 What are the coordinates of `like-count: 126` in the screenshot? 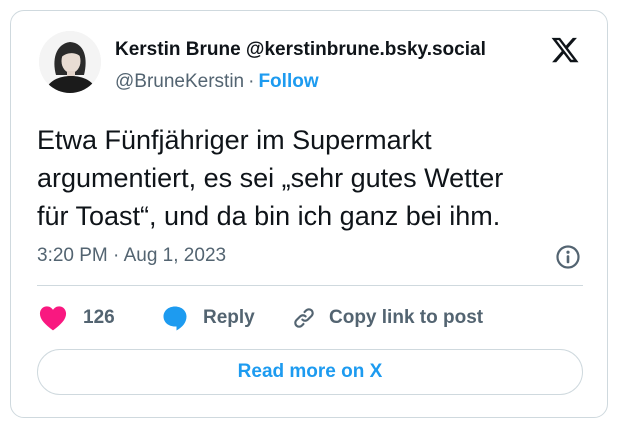 It's located at (99, 317).